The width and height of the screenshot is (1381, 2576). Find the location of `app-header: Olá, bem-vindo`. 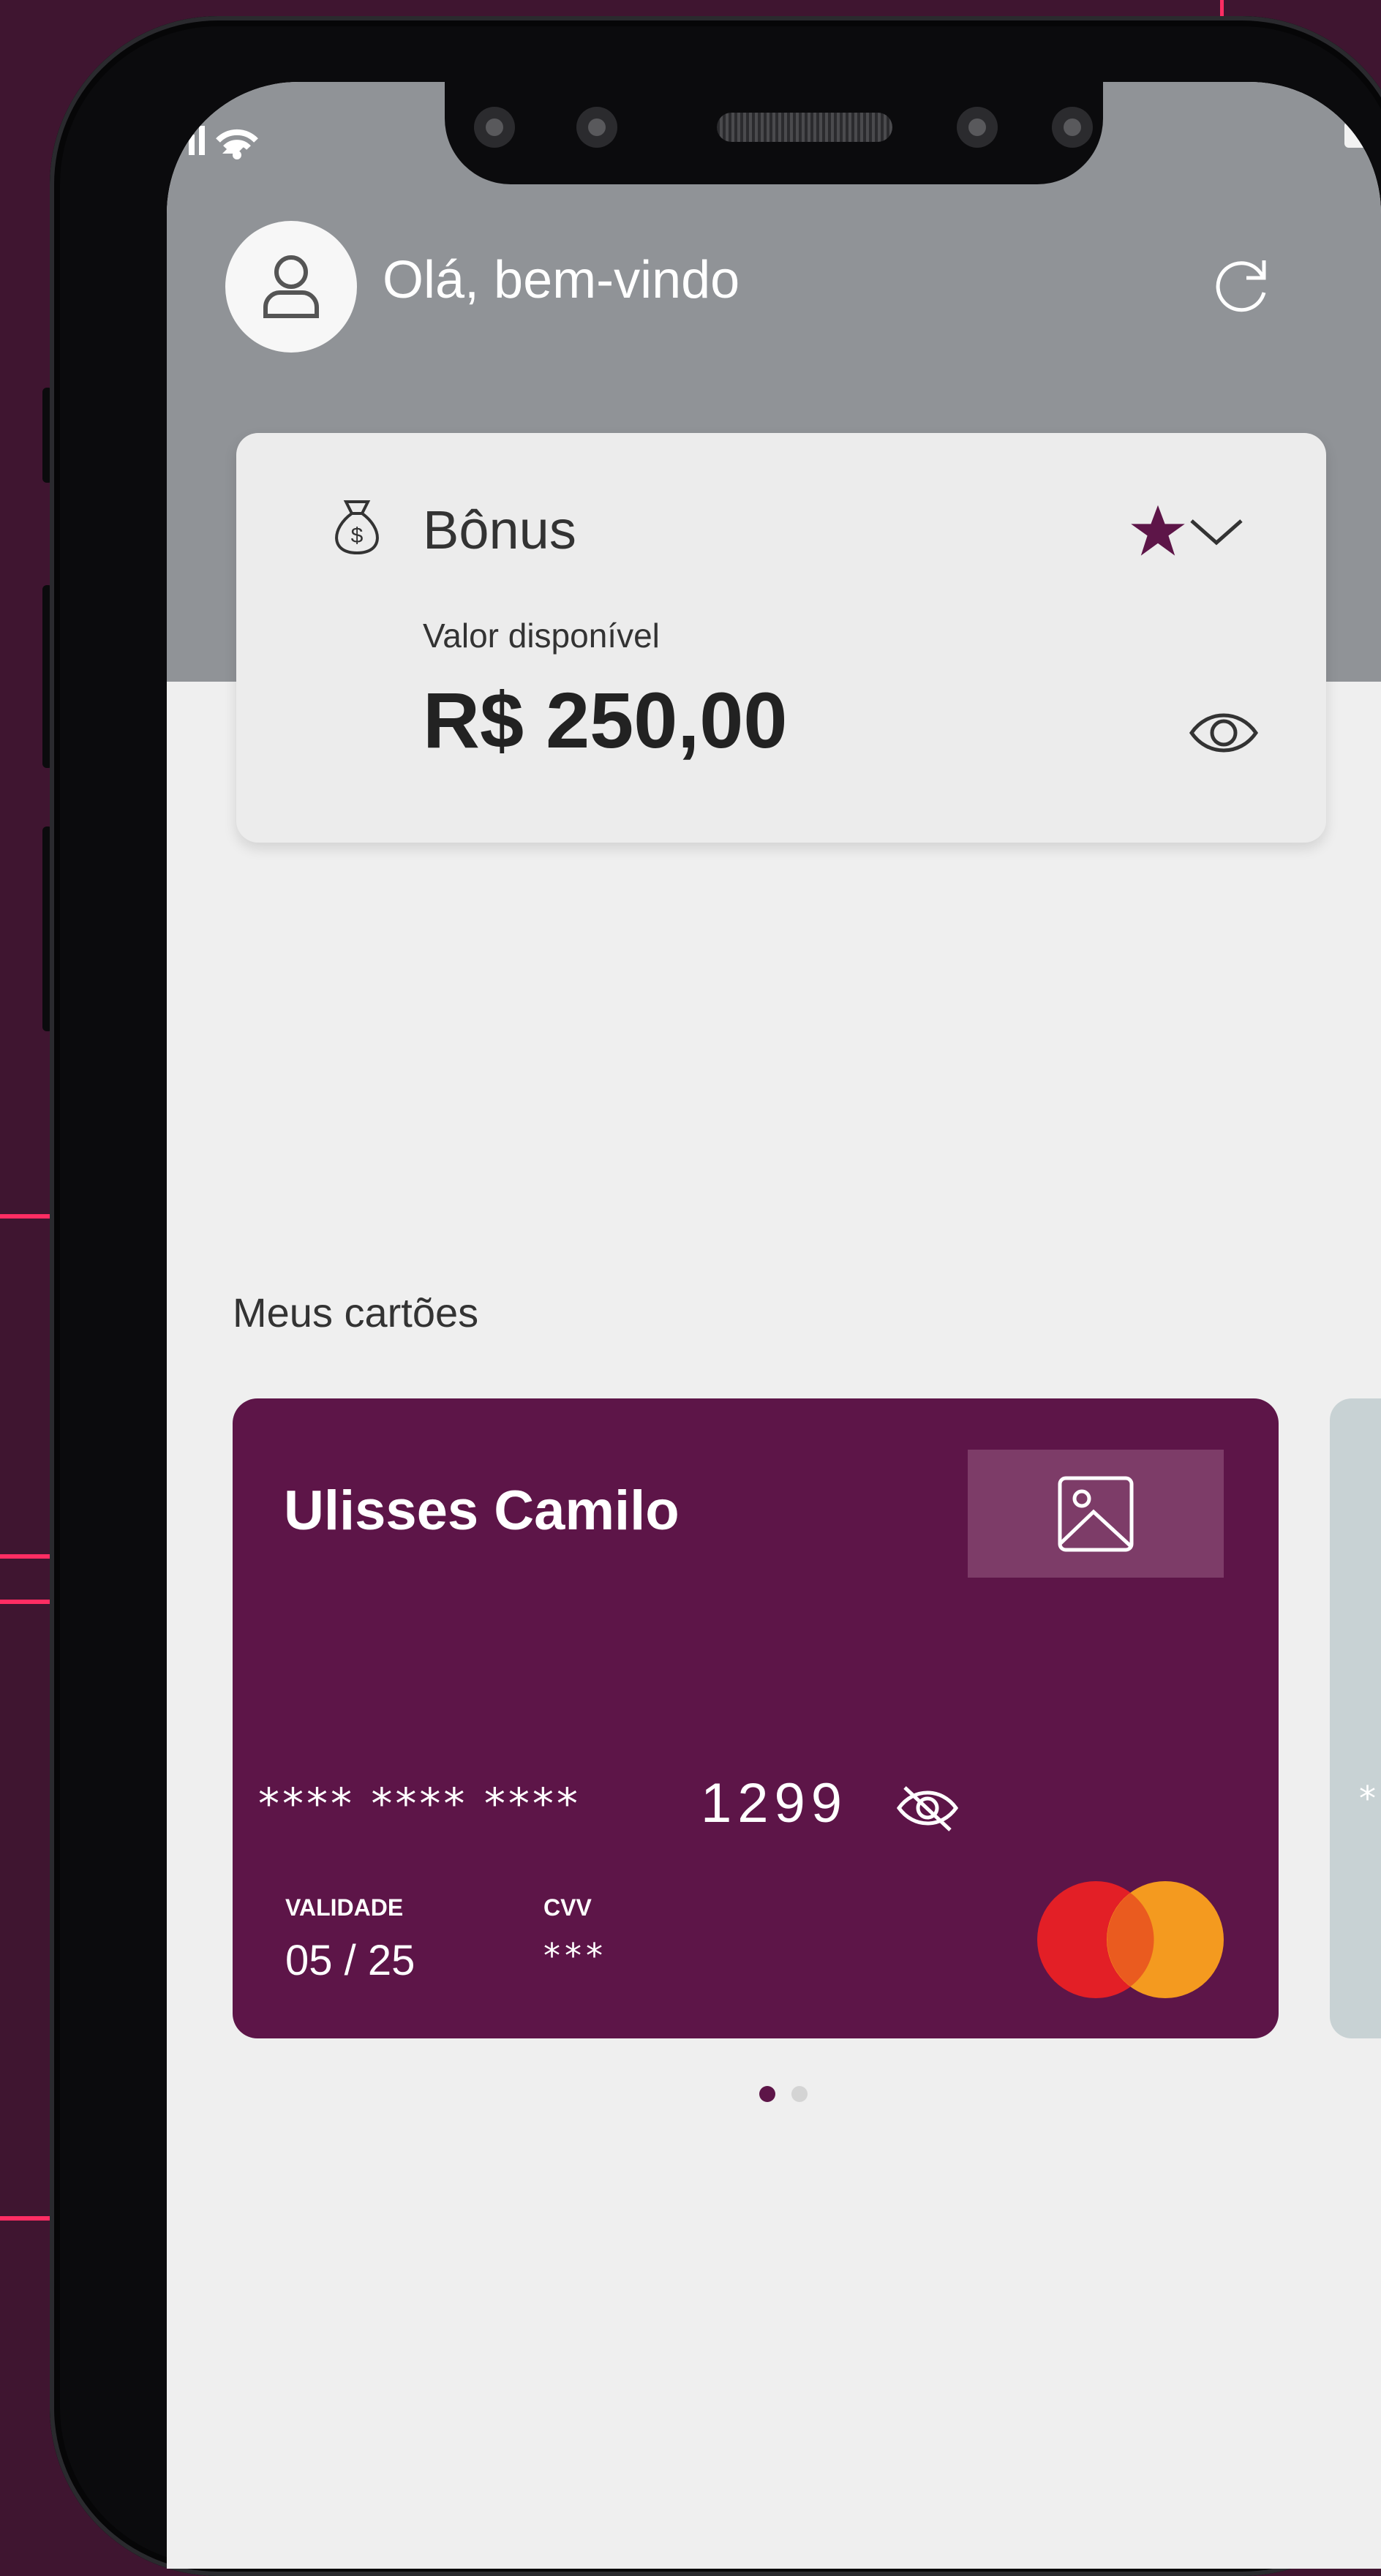

app-header: Olá, bem-vindo is located at coordinates (773, 287).